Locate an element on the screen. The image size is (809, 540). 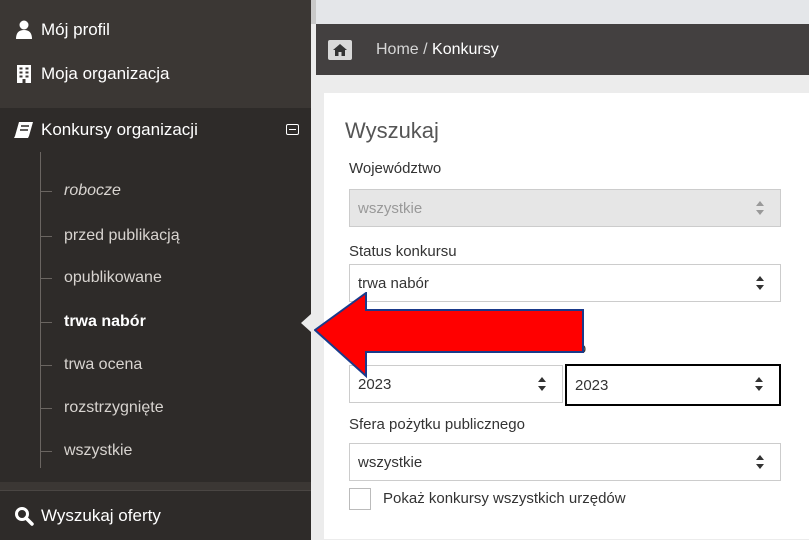
all-offices-checkbox is located at coordinates (360, 499).